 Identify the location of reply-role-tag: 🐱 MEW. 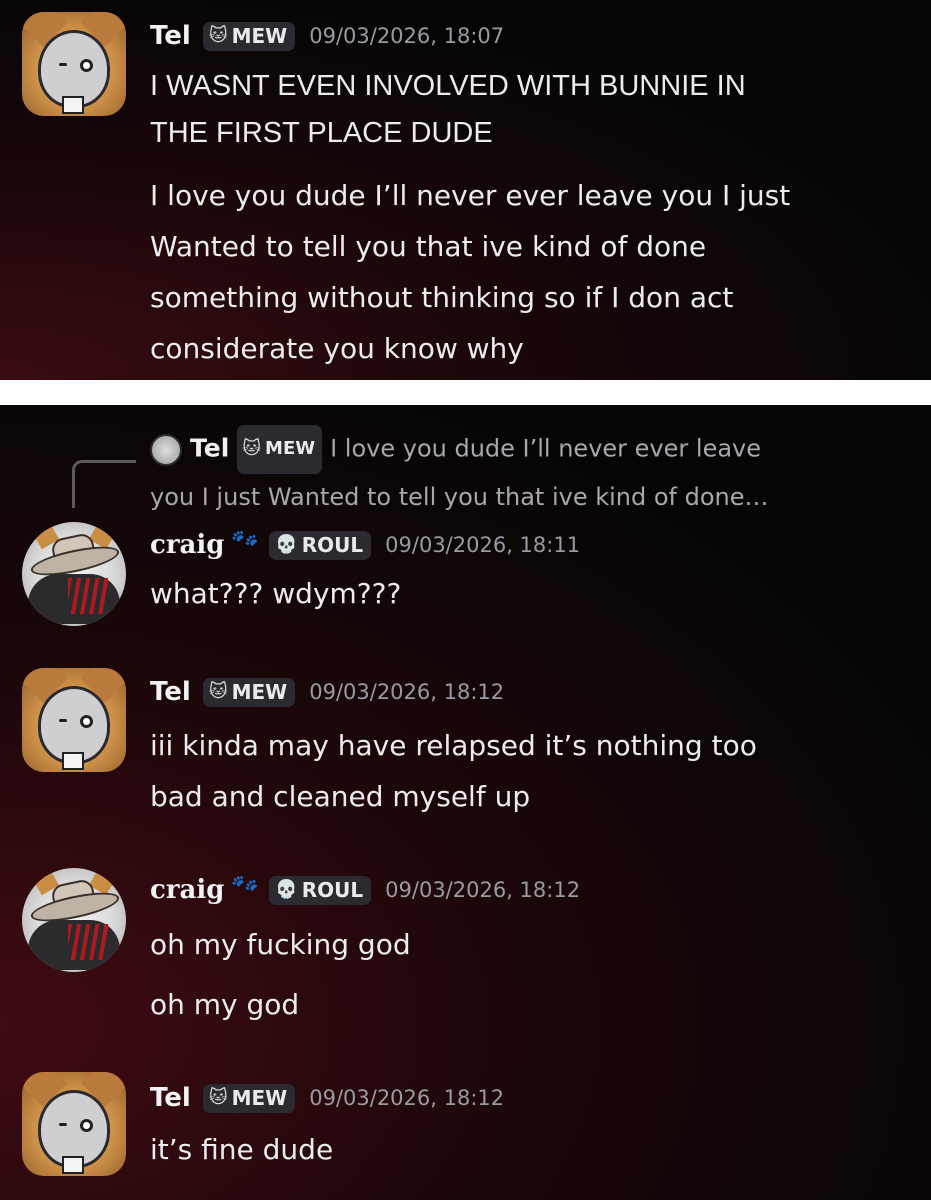
(280, 449).